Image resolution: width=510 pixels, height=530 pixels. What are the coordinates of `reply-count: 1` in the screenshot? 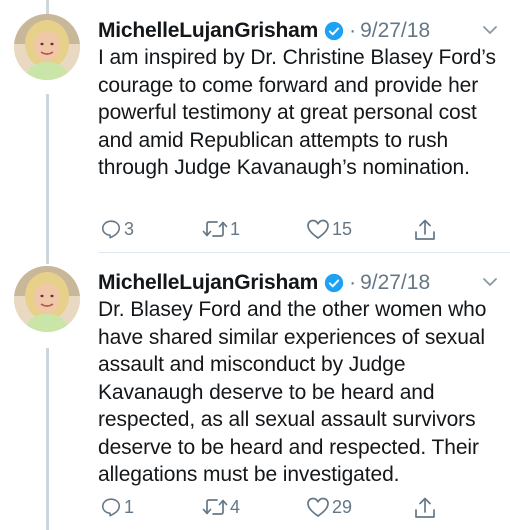 It's located at (129, 506).